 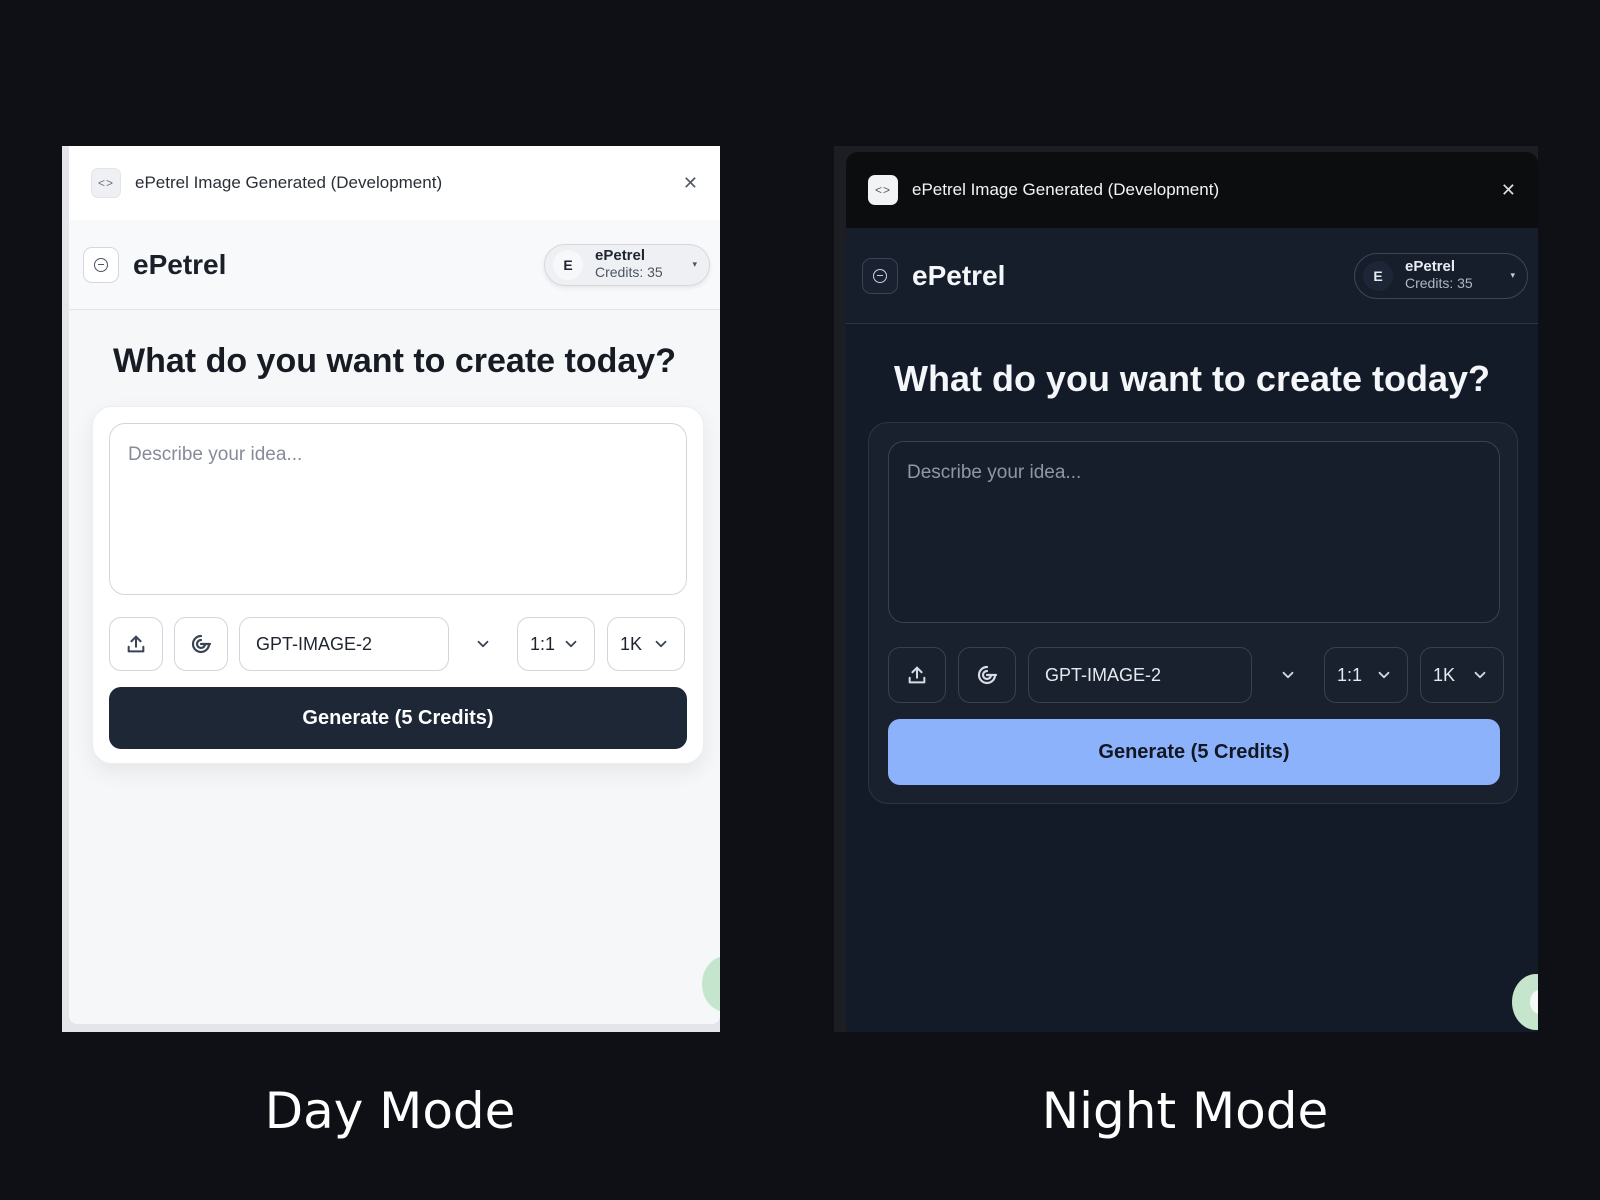 What do you see at coordinates (1185, 1111) in the screenshot?
I see `night-mode-caption: Night Mode` at bounding box center [1185, 1111].